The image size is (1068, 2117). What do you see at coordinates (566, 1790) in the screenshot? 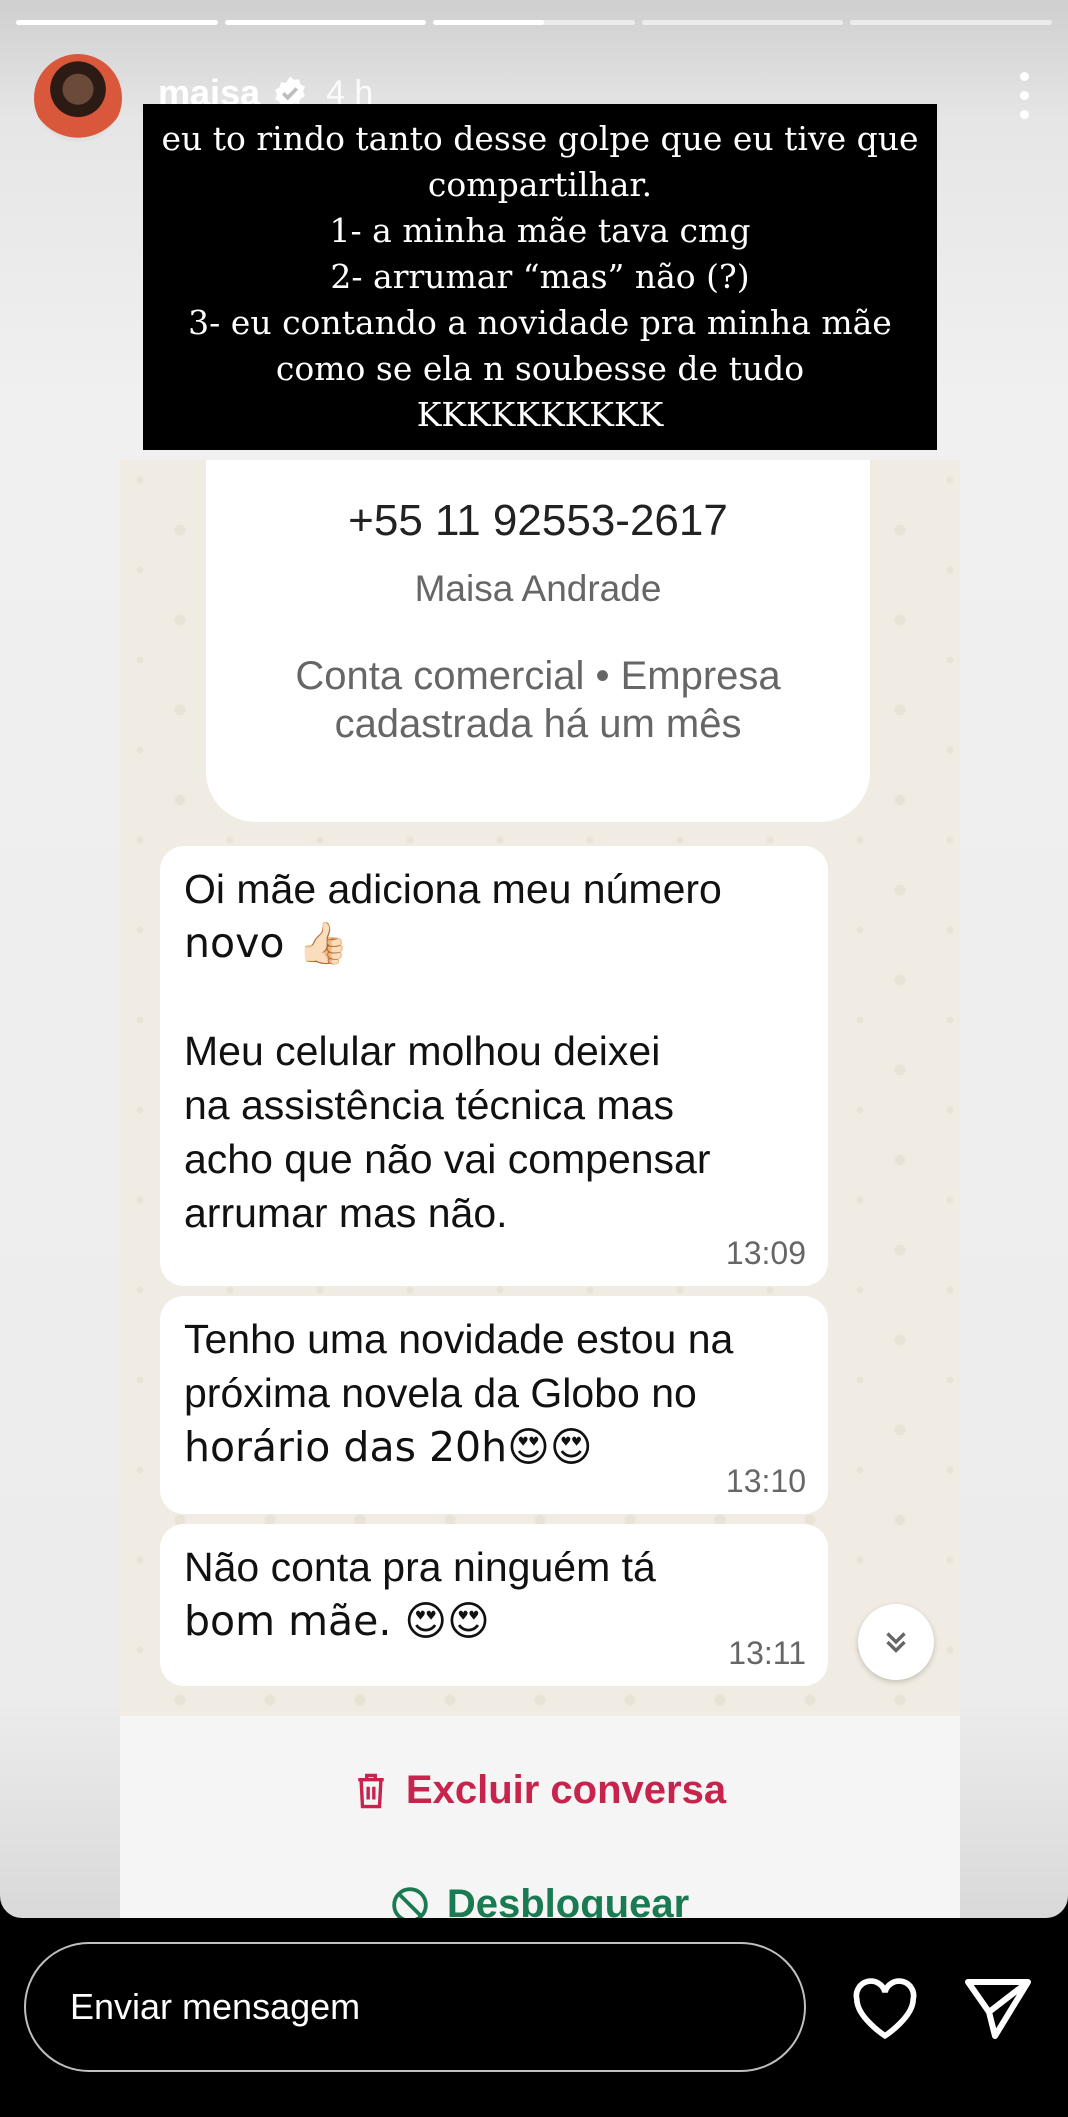
I see `delete-conversation-label: Excluir conversa` at bounding box center [566, 1790].